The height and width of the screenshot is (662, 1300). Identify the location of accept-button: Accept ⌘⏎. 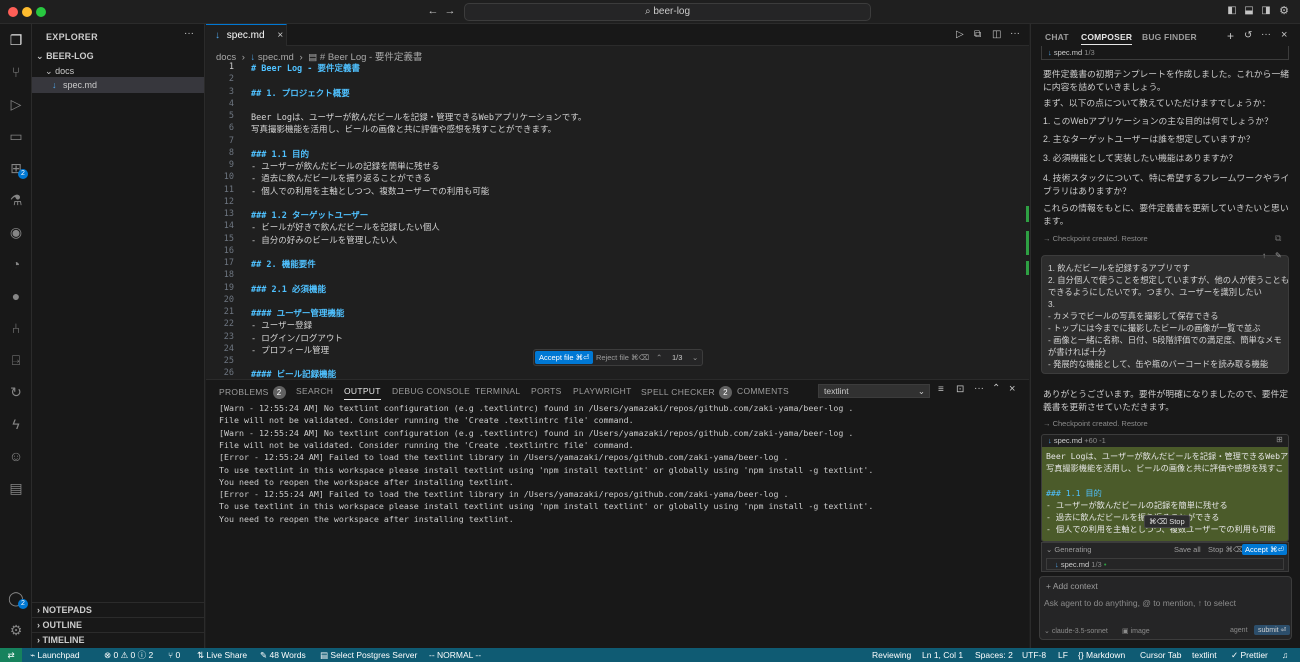
(1264, 549).